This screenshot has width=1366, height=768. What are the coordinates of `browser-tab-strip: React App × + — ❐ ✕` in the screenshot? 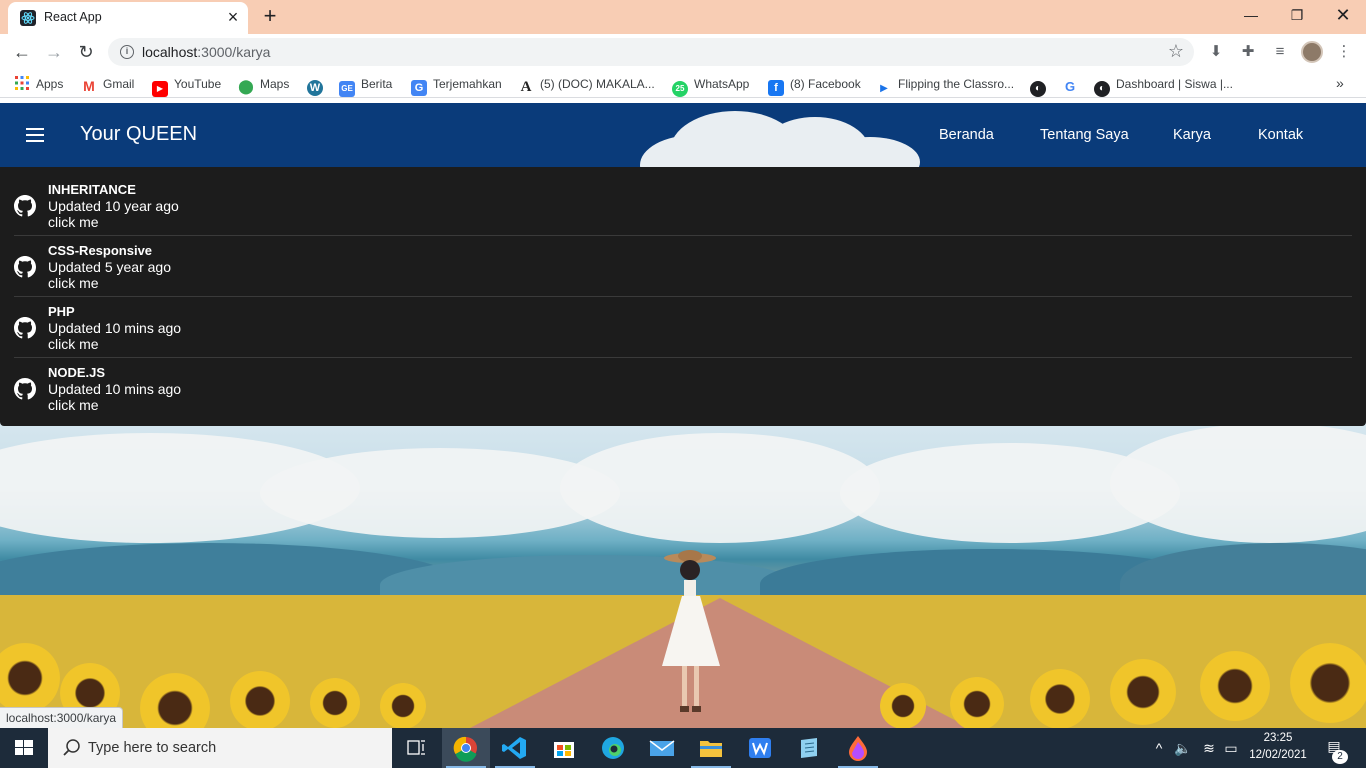 It's located at (683, 17).